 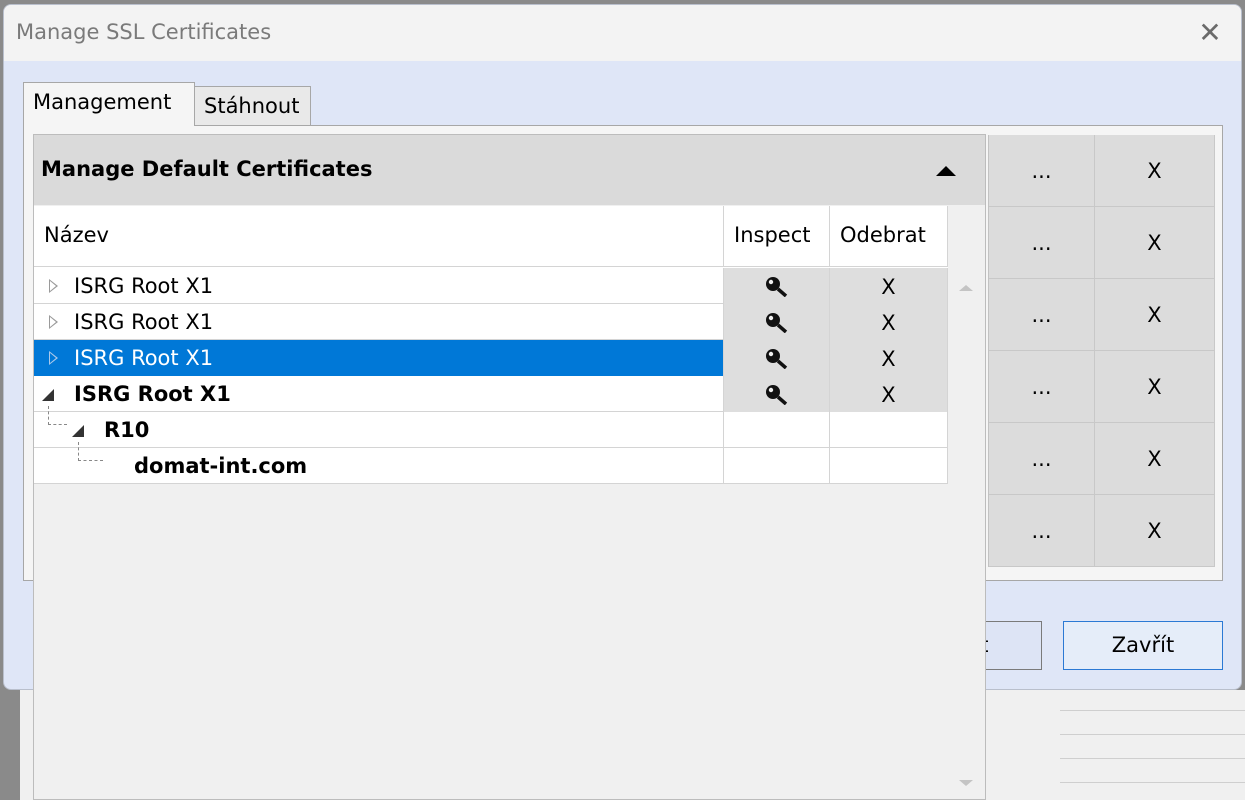 What do you see at coordinates (127, 430) in the screenshot?
I see `certificate-name: R10` at bounding box center [127, 430].